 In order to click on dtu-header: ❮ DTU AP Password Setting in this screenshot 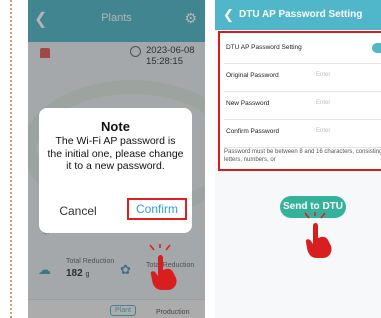, I will do `click(298, 15)`.